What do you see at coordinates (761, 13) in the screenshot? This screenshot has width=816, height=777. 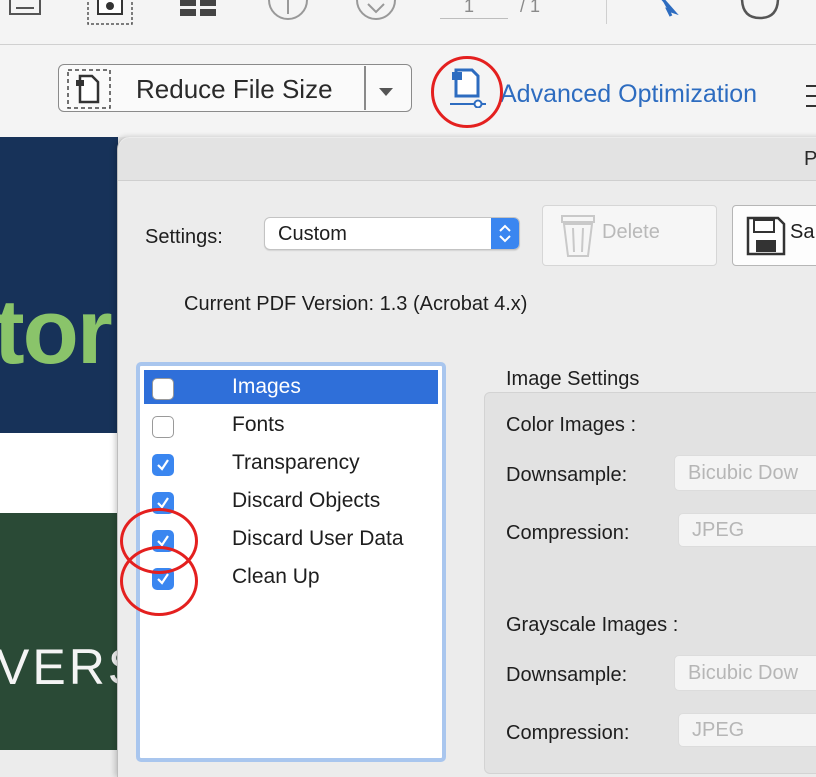 I see `hand-tool-icon` at bounding box center [761, 13].